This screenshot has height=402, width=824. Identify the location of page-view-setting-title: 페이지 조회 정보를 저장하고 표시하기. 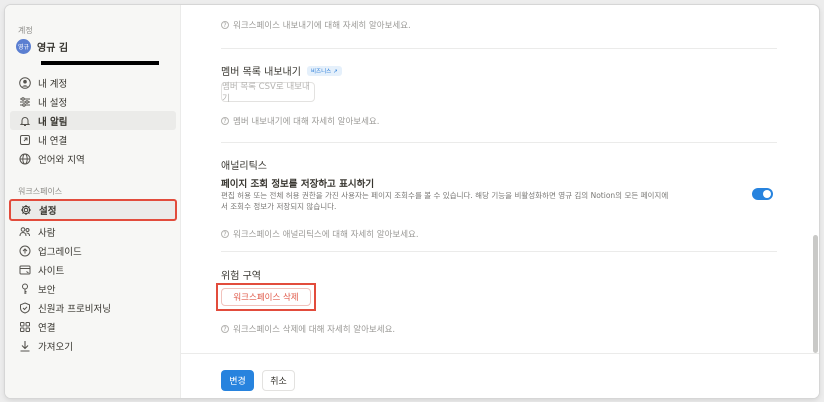
(298, 184).